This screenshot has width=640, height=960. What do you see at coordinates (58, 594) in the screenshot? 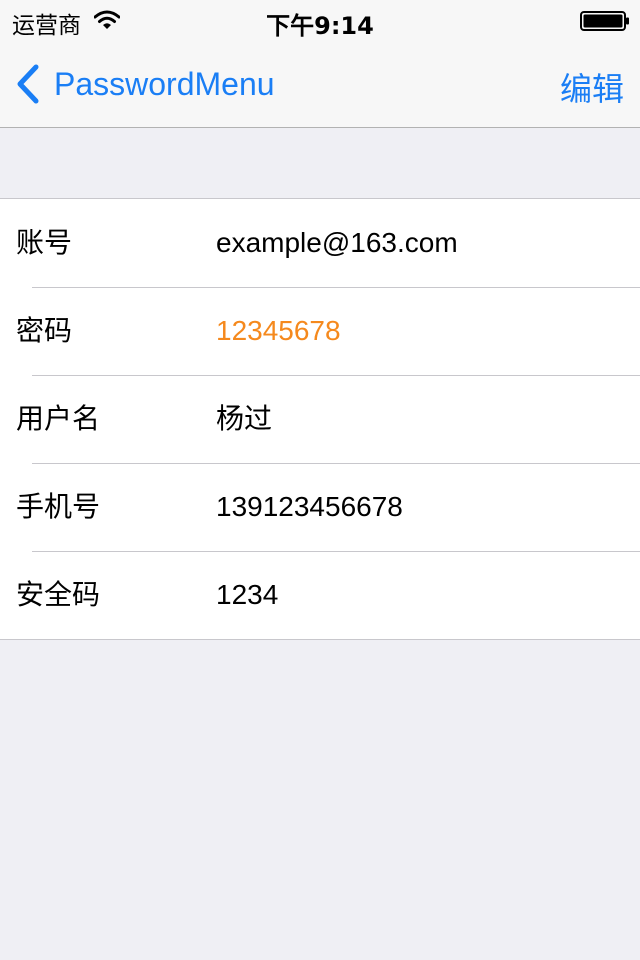
I see `row-label: 安全码` at bounding box center [58, 594].